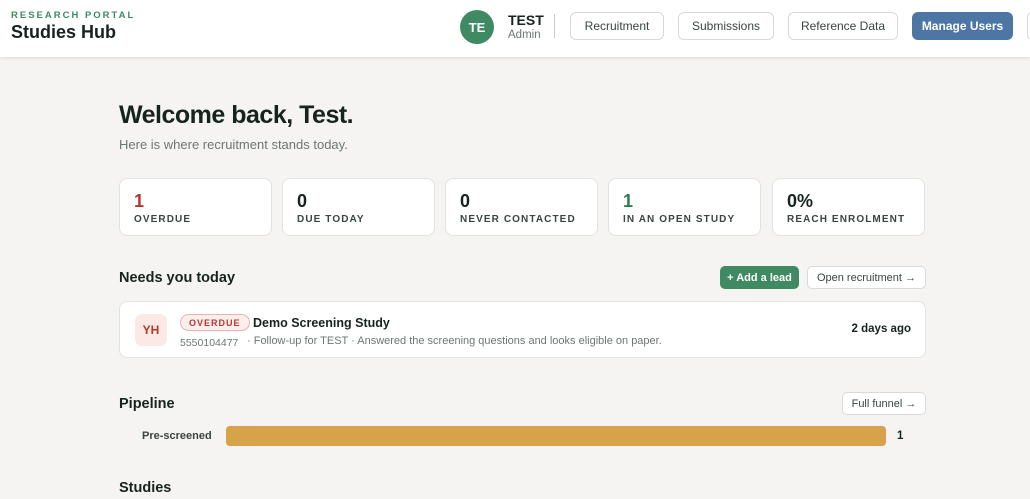  Describe the element at coordinates (163, 219) in the screenshot. I see `stat-label: OVERDUE` at that location.